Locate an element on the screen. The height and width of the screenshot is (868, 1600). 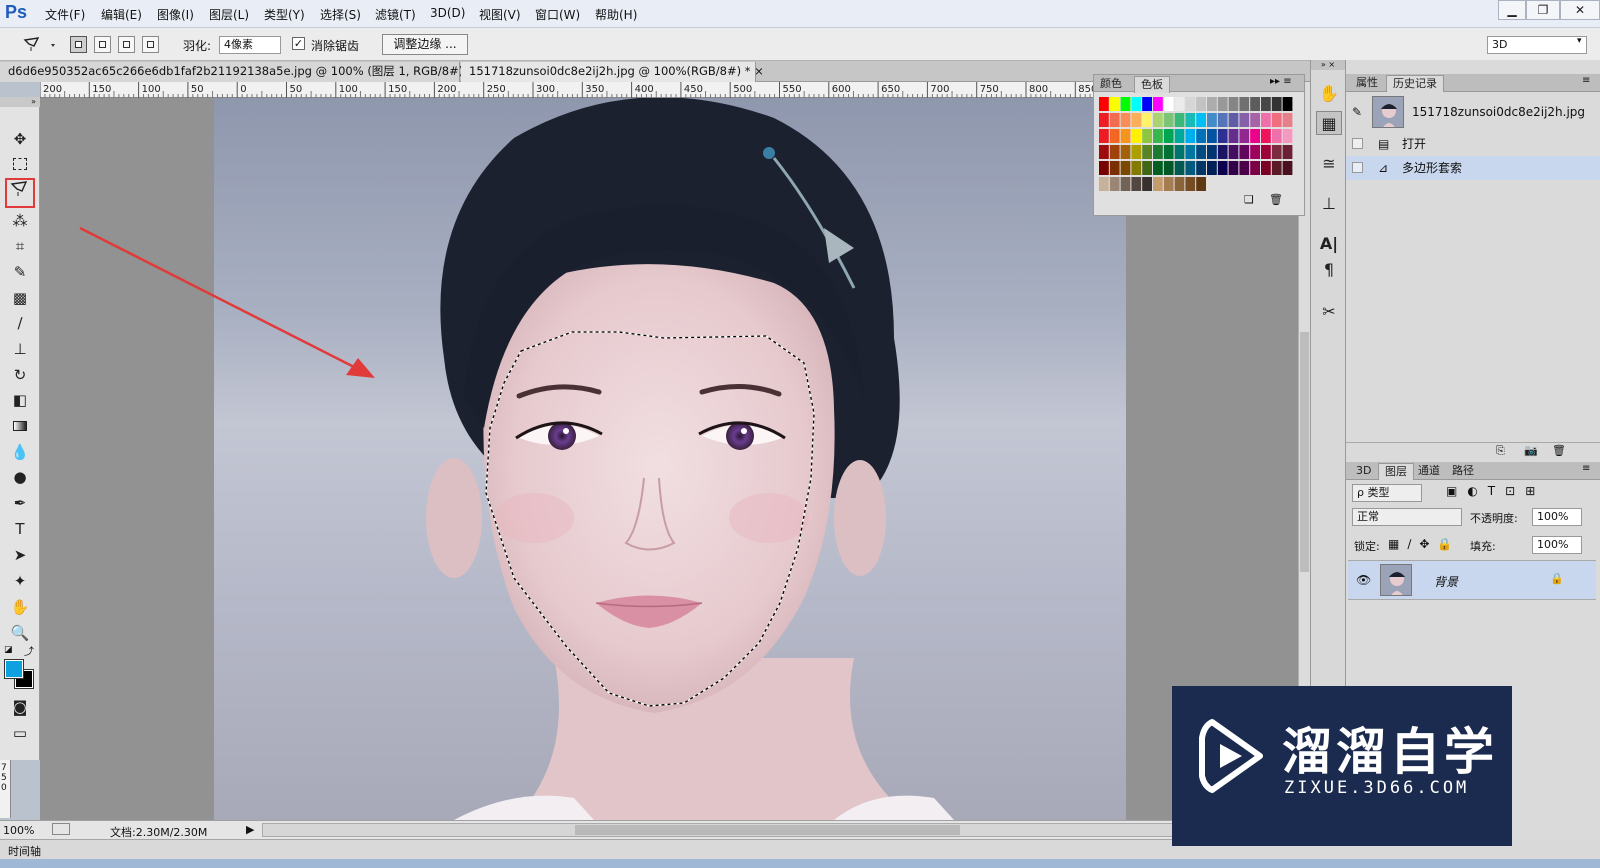
menu-view: 视图(V) is located at coordinates (500, 14).